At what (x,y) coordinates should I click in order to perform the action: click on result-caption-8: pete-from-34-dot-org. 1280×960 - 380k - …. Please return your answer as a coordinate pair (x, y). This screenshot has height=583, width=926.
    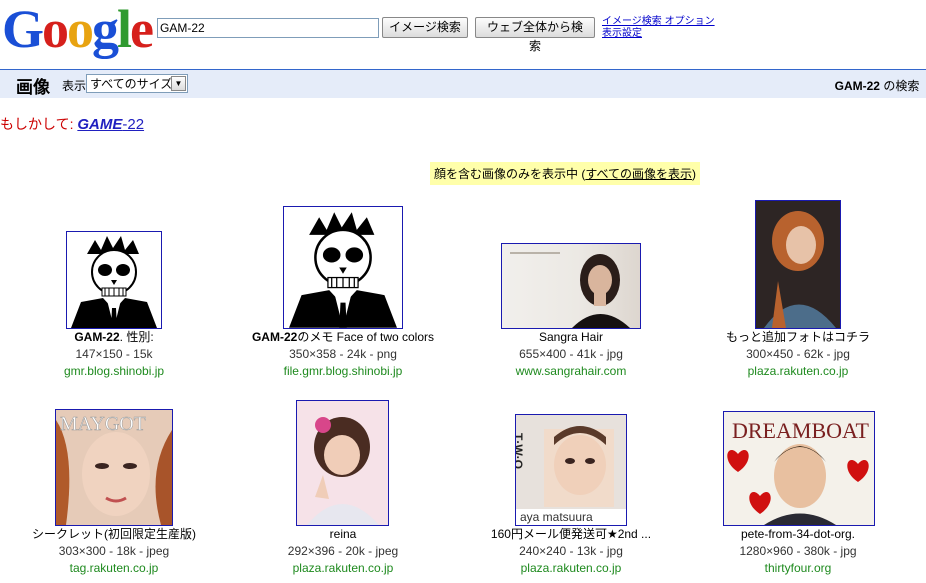
    Looking at the image, I should click on (798, 551).